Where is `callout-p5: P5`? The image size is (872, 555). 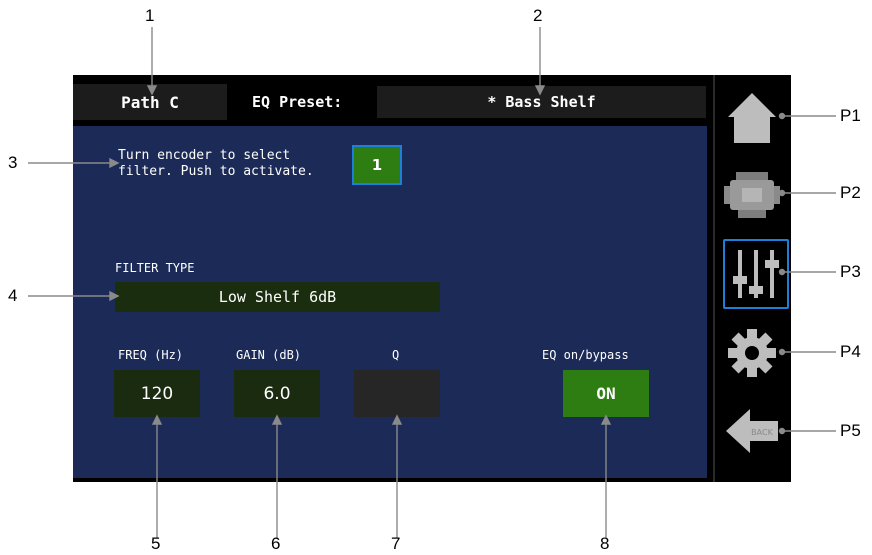 callout-p5: P5 is located at coordinates (850, 430).